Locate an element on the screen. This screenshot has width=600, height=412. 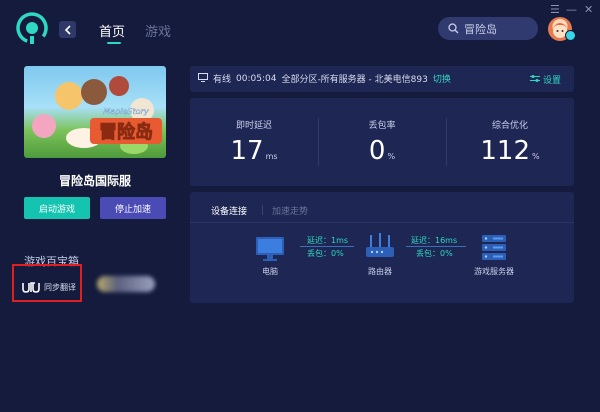
chevron-left-icon is located at coordinates (68, 29).